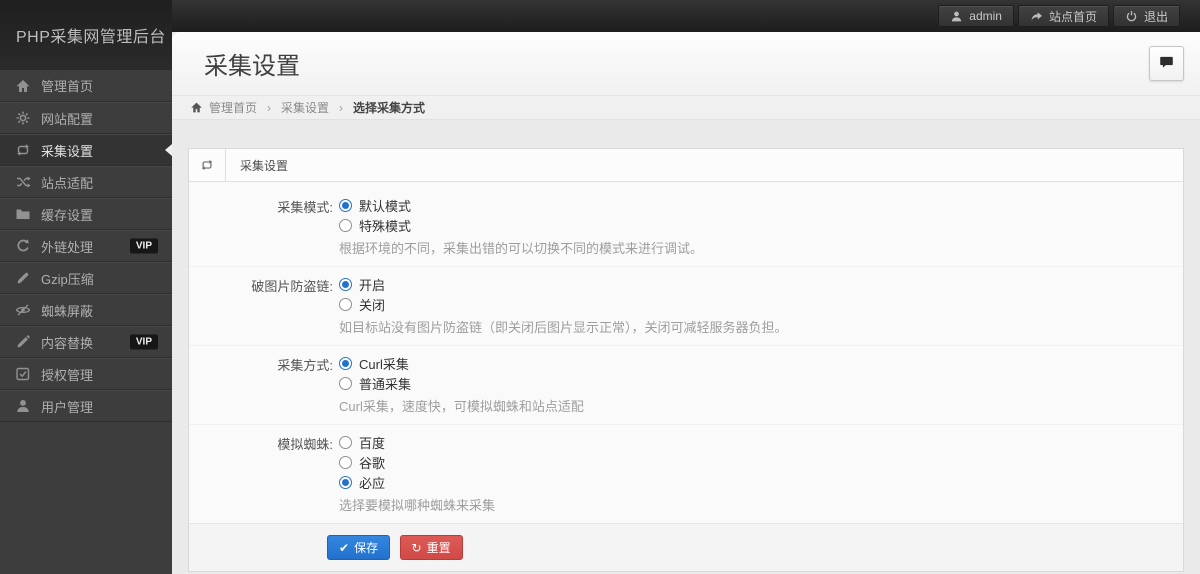 The width and height of the screenshot is (1200, 574). What do you see at coordinates (305, 207) in the screenshot?
I see `field-label: 采集模式:` at bounding box center [305, 207].